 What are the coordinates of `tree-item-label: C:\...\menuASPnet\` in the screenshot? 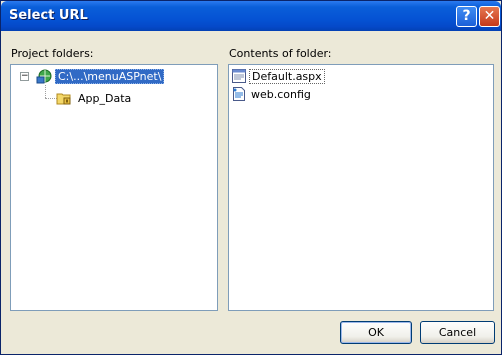 It's located at (110, 76).